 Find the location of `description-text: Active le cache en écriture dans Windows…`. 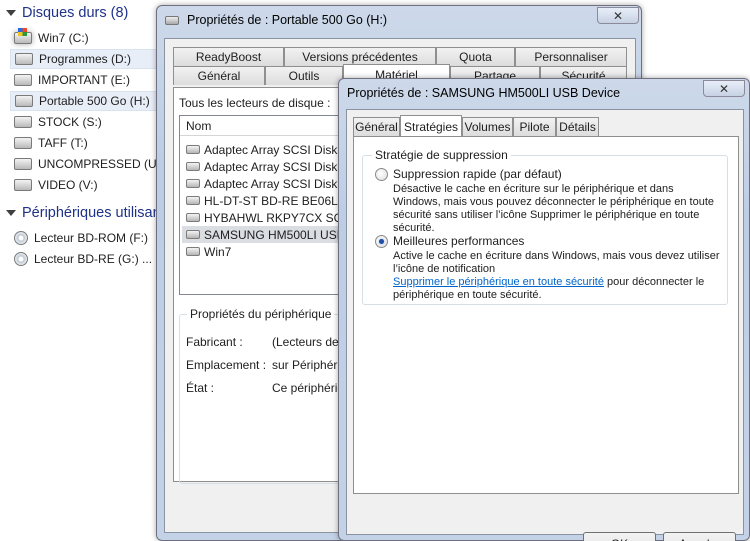

description-text: Active le cache en écriture dans Windows… is located at coordinates (556, 262).